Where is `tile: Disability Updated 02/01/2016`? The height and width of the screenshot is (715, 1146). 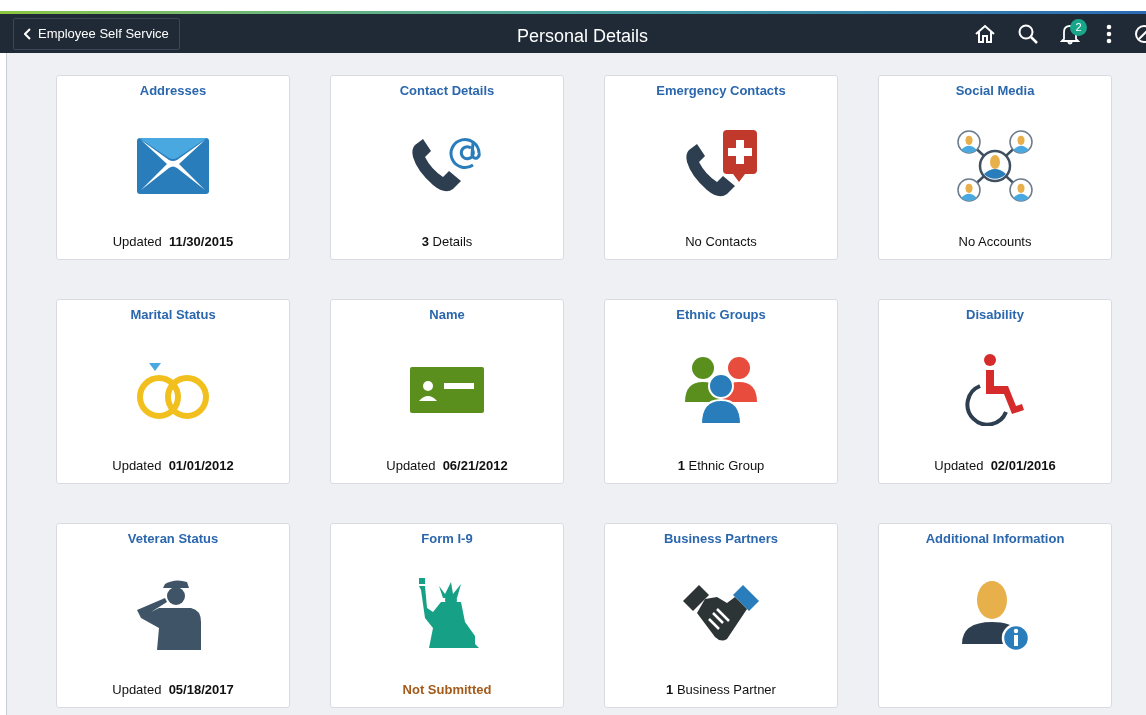
tile: Disability Updated 02/01/2016 is located at coordinates (995, 391).